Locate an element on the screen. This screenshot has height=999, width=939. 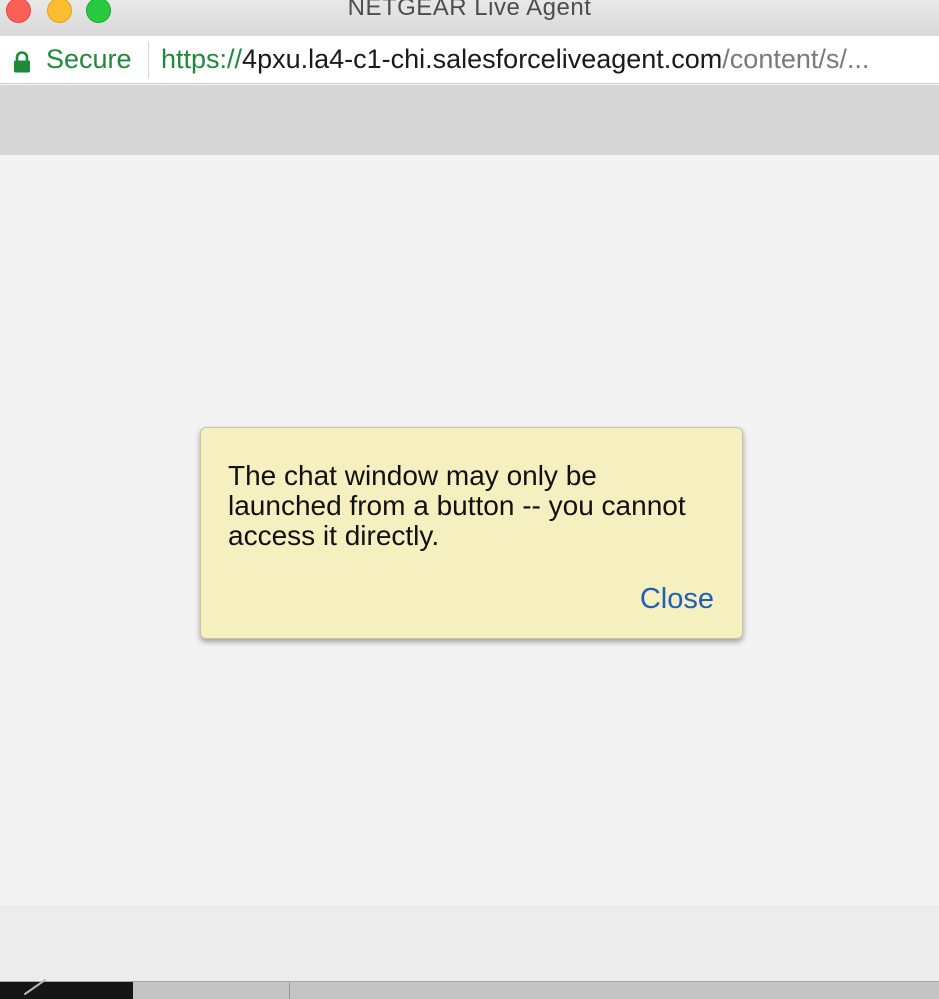
secure-label: Secure is located at coordinates (89, 59).